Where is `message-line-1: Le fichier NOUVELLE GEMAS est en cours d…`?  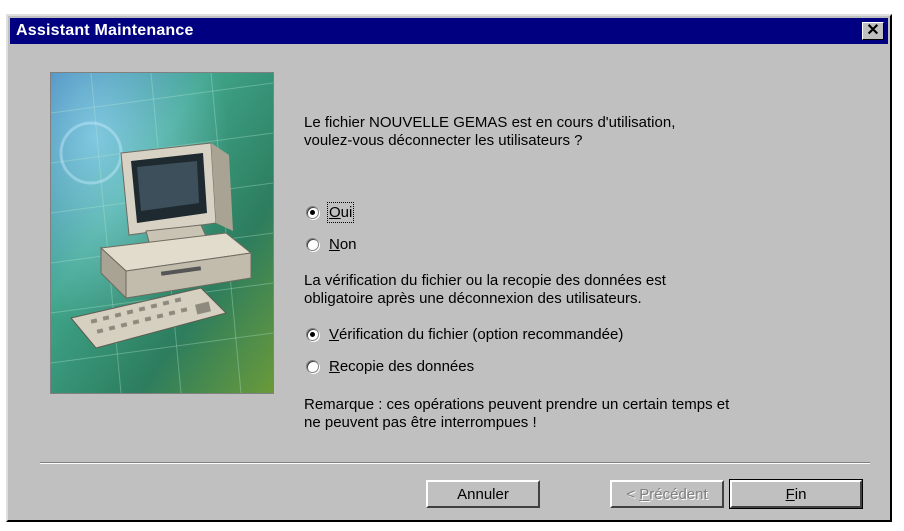
message-line-1: Le fichier NOUVELLE GEMAS est en cours d… is located at coordinates (490, 122).